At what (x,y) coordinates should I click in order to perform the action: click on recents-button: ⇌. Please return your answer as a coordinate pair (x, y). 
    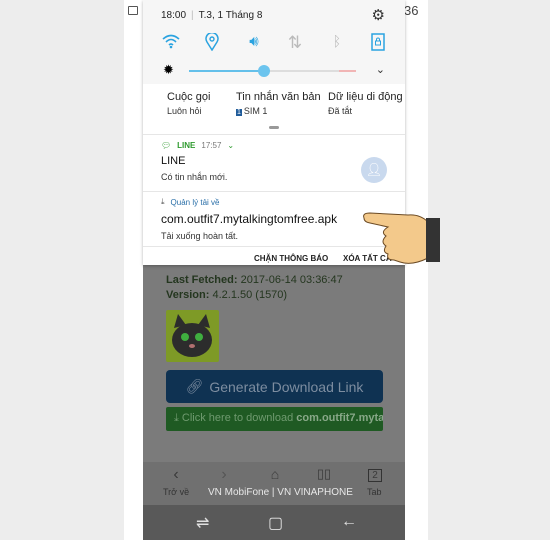
    Looking at the image, I should click on (202, 523).